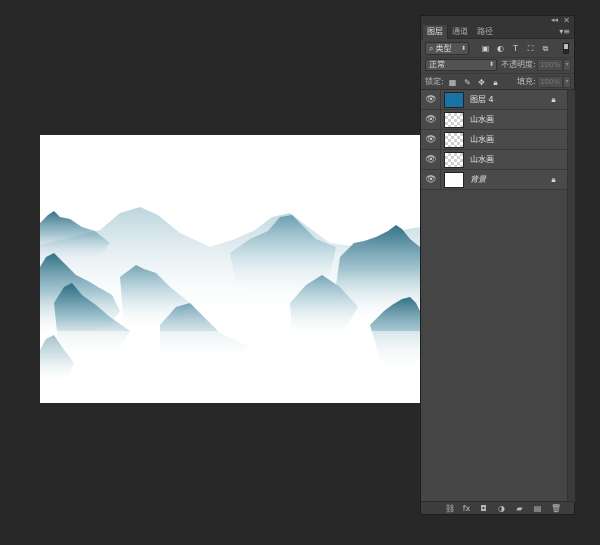 This screenshot has height=545, width=600. Describe the element at coordinates (554, 20) in the screenshot. I see `collapse-panel-icon: ◂◂` at that location.